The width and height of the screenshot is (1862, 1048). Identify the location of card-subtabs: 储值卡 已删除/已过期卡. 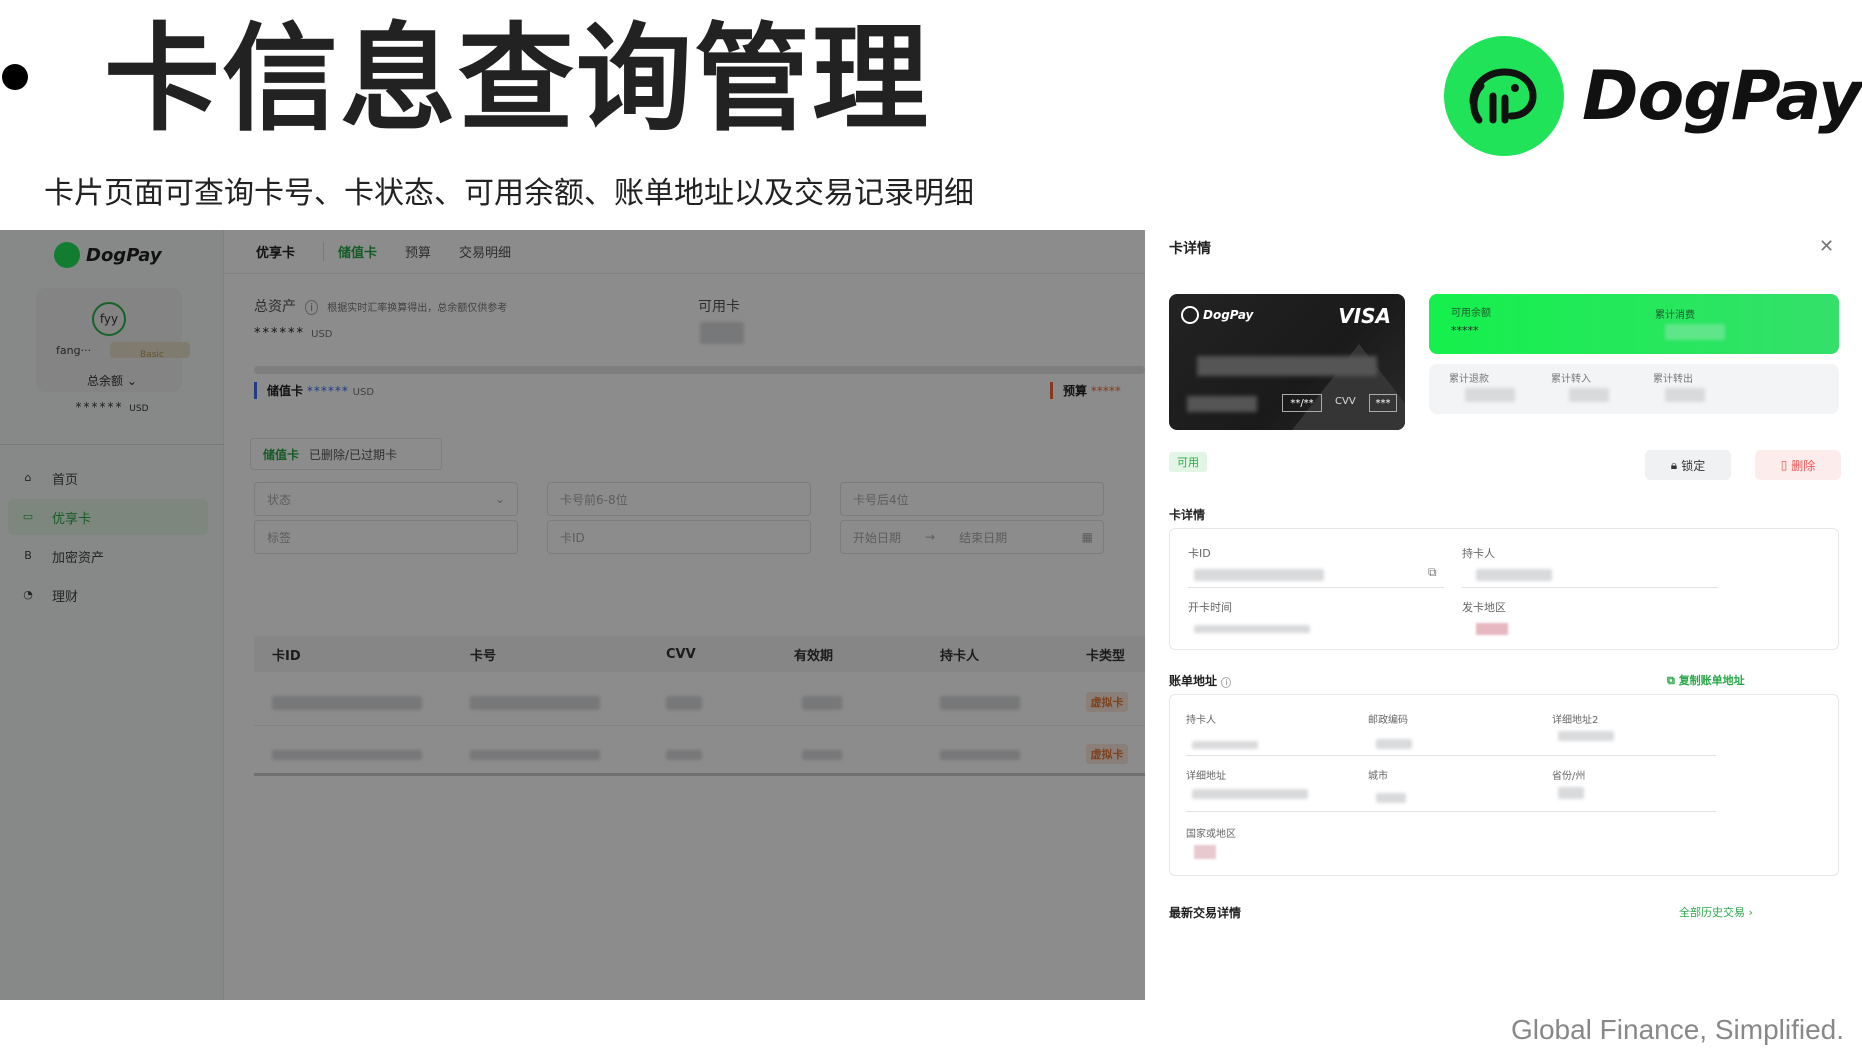
(346, 454).